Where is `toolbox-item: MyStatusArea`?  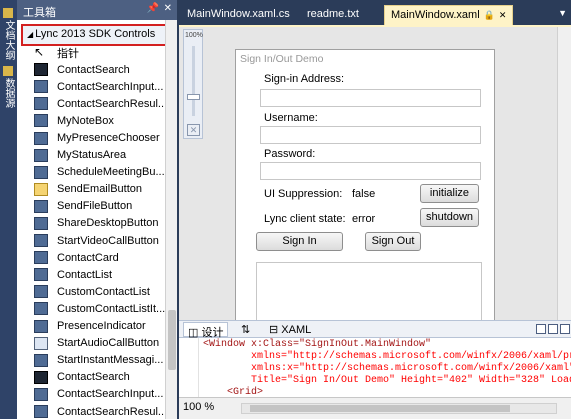 toolbox-item: MyStatusArea is located at coordinates (91, 155).